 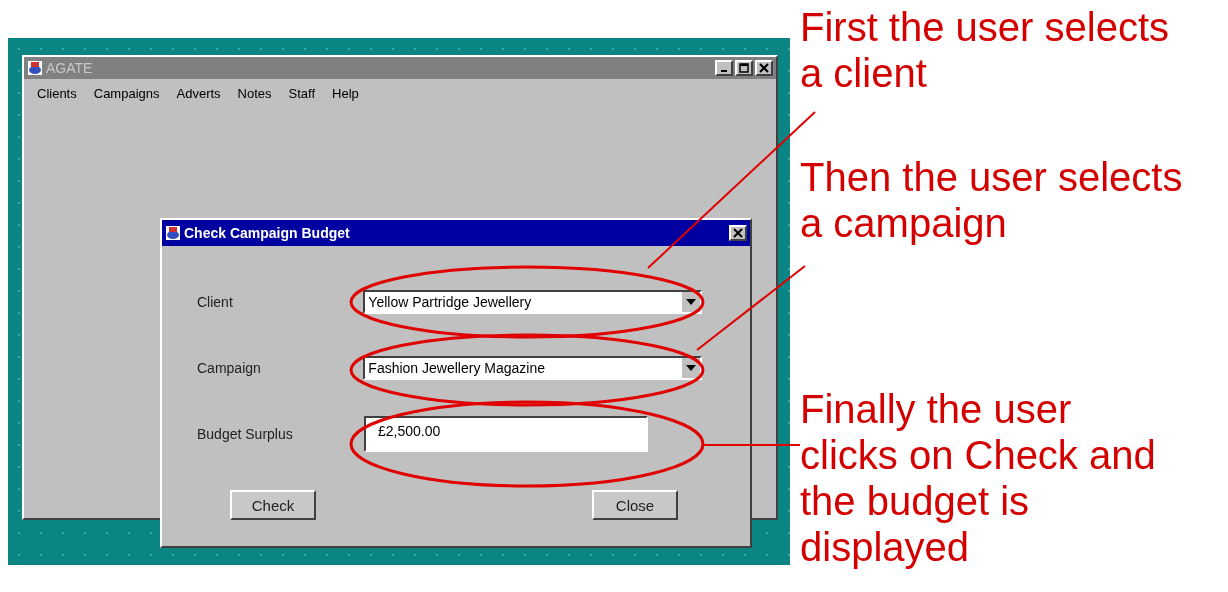 I want to click on field-label: Client, so click(x=215, y=302).